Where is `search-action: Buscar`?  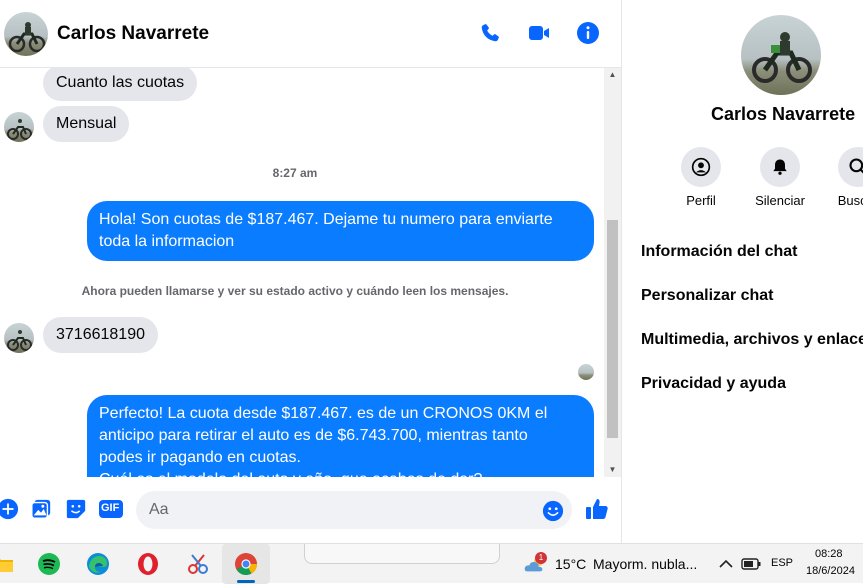 search-action: Buscar is located at coordinates (840, 177).